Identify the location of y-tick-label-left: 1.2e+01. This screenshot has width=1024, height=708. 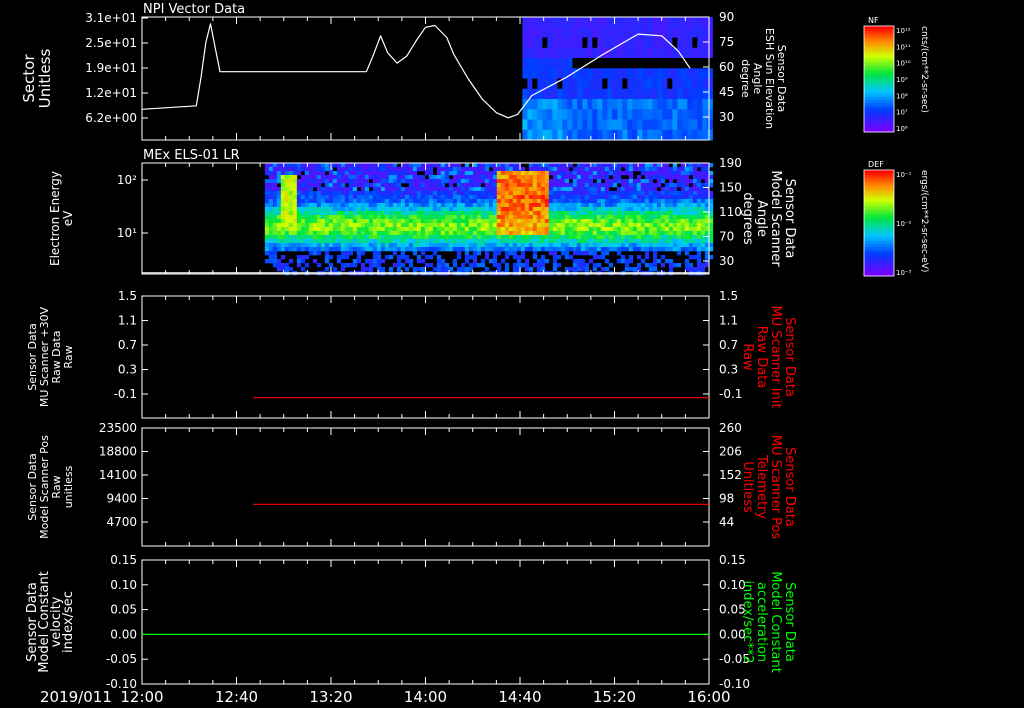
(111, 93).